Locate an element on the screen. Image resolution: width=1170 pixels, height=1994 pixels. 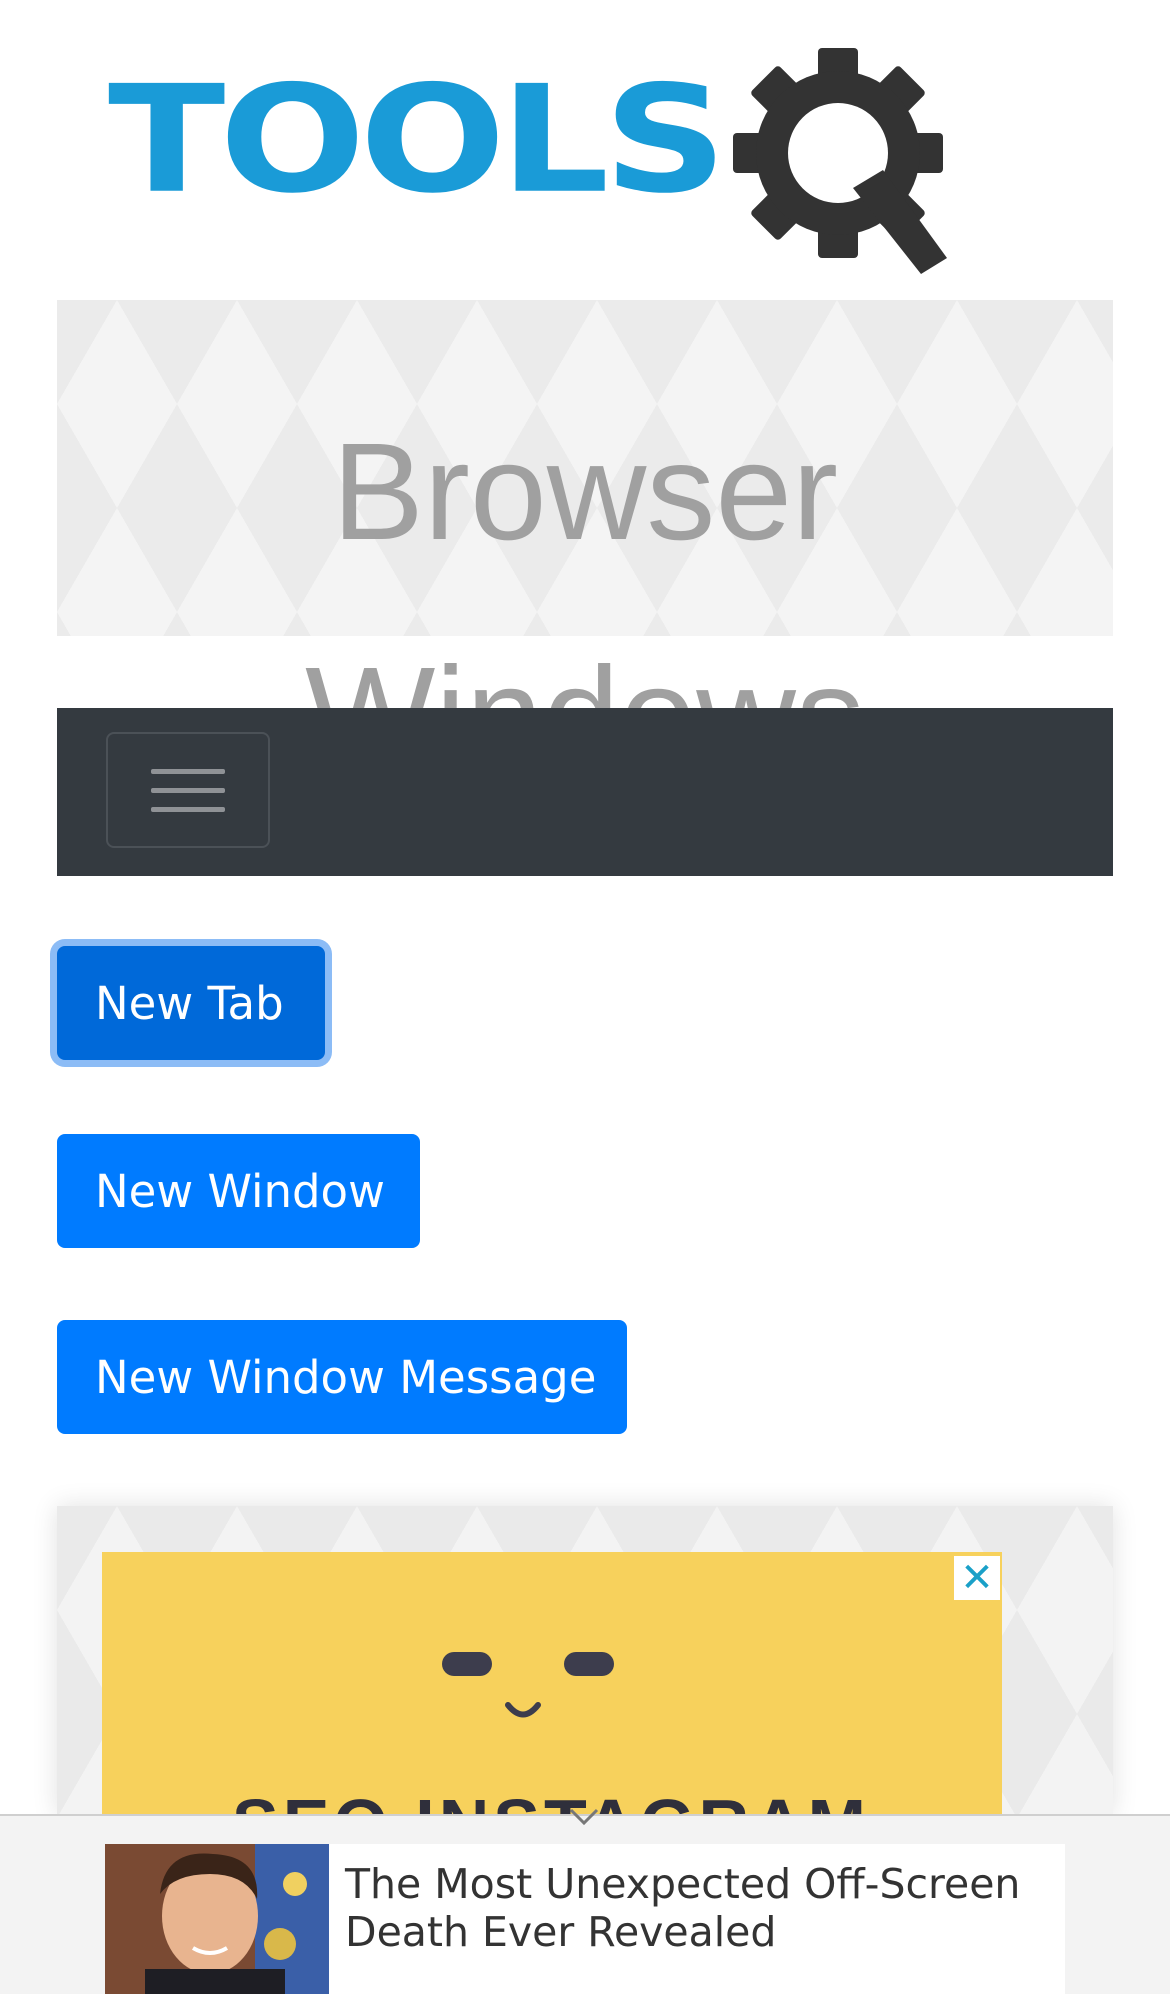
page-title-line-1: Browser is located at coordinates (585, 492).